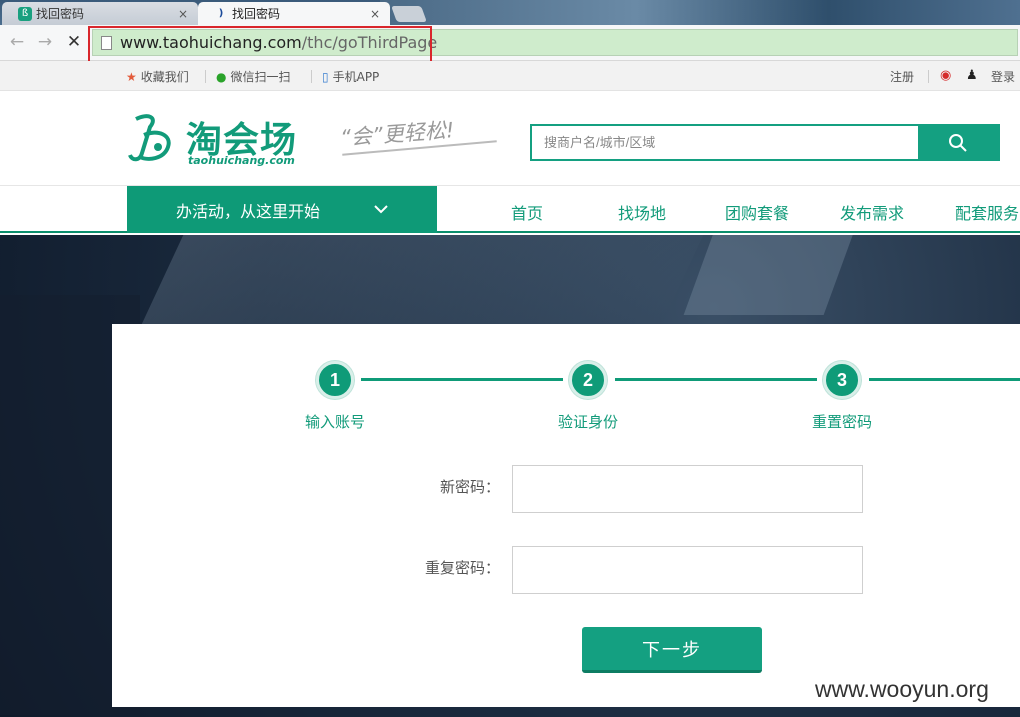  What do you see at coordinates (510, 76) in the screenshot?
I see `top-links-bar: ★ 收藏我们 ● 微信扫一扫 ▯ 手机APP 注册 ◉ ♟ 登录` at bounding box center [510, 76].